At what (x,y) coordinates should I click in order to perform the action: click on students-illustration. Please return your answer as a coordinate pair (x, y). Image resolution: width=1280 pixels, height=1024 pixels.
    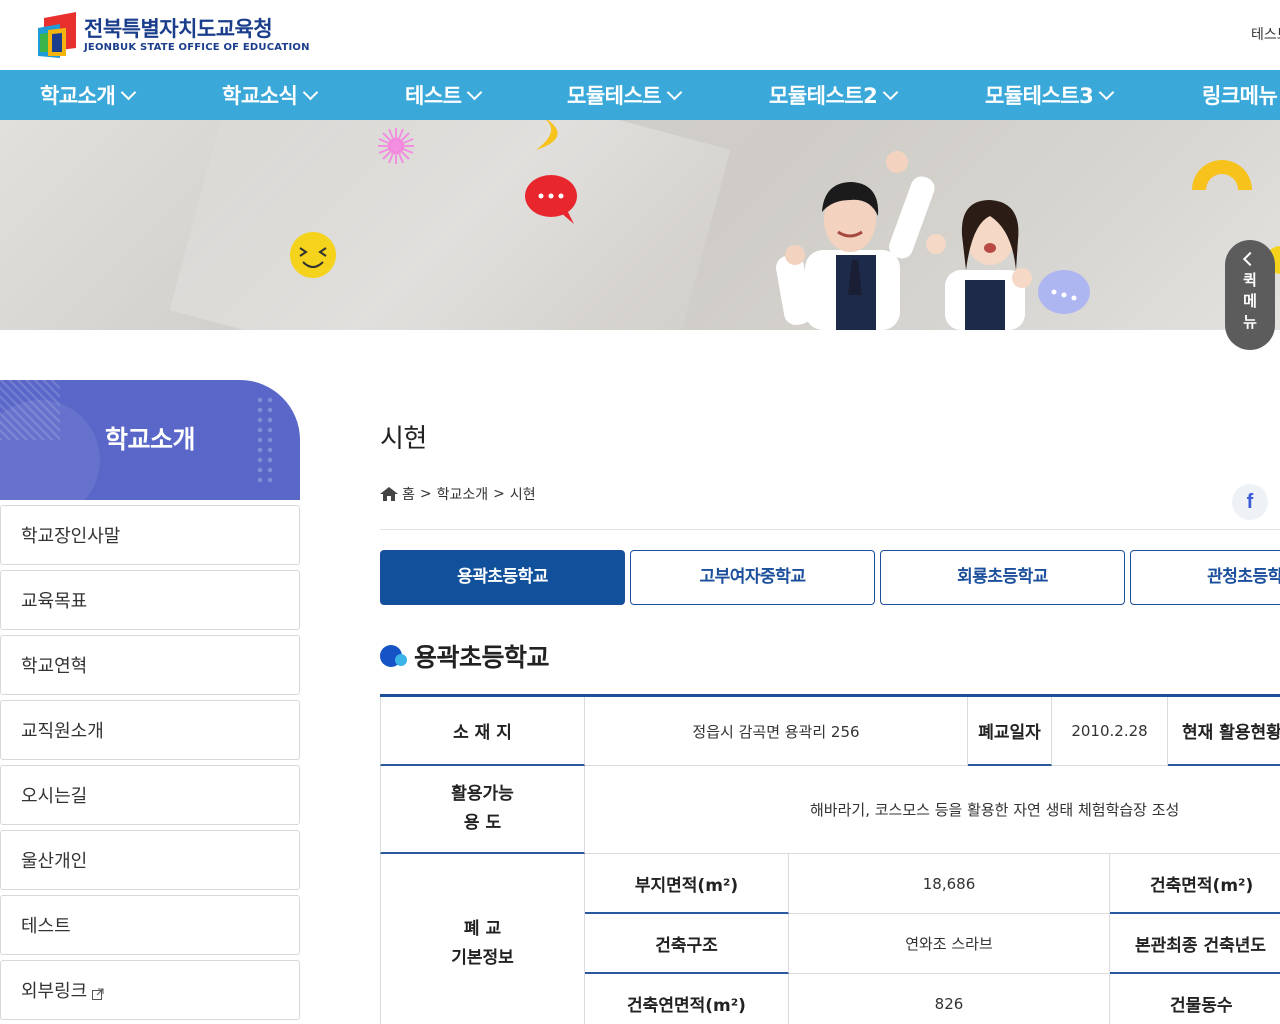
    Looking at the image, I should click on (904, 240).